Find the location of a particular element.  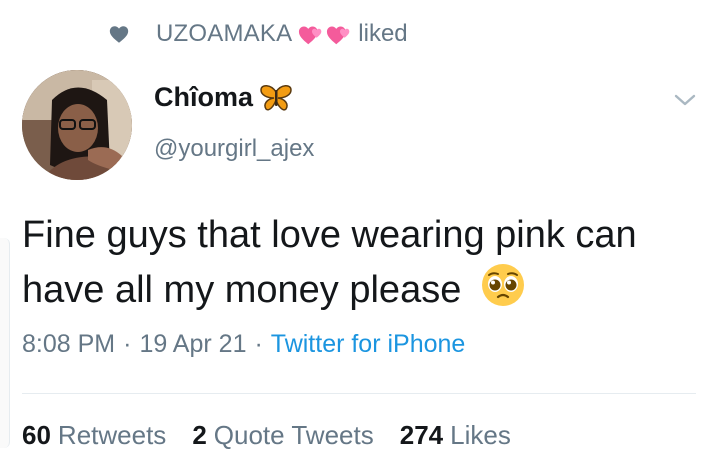

social-context: UZOAMAKA liked is located at coordinates (258, 34).